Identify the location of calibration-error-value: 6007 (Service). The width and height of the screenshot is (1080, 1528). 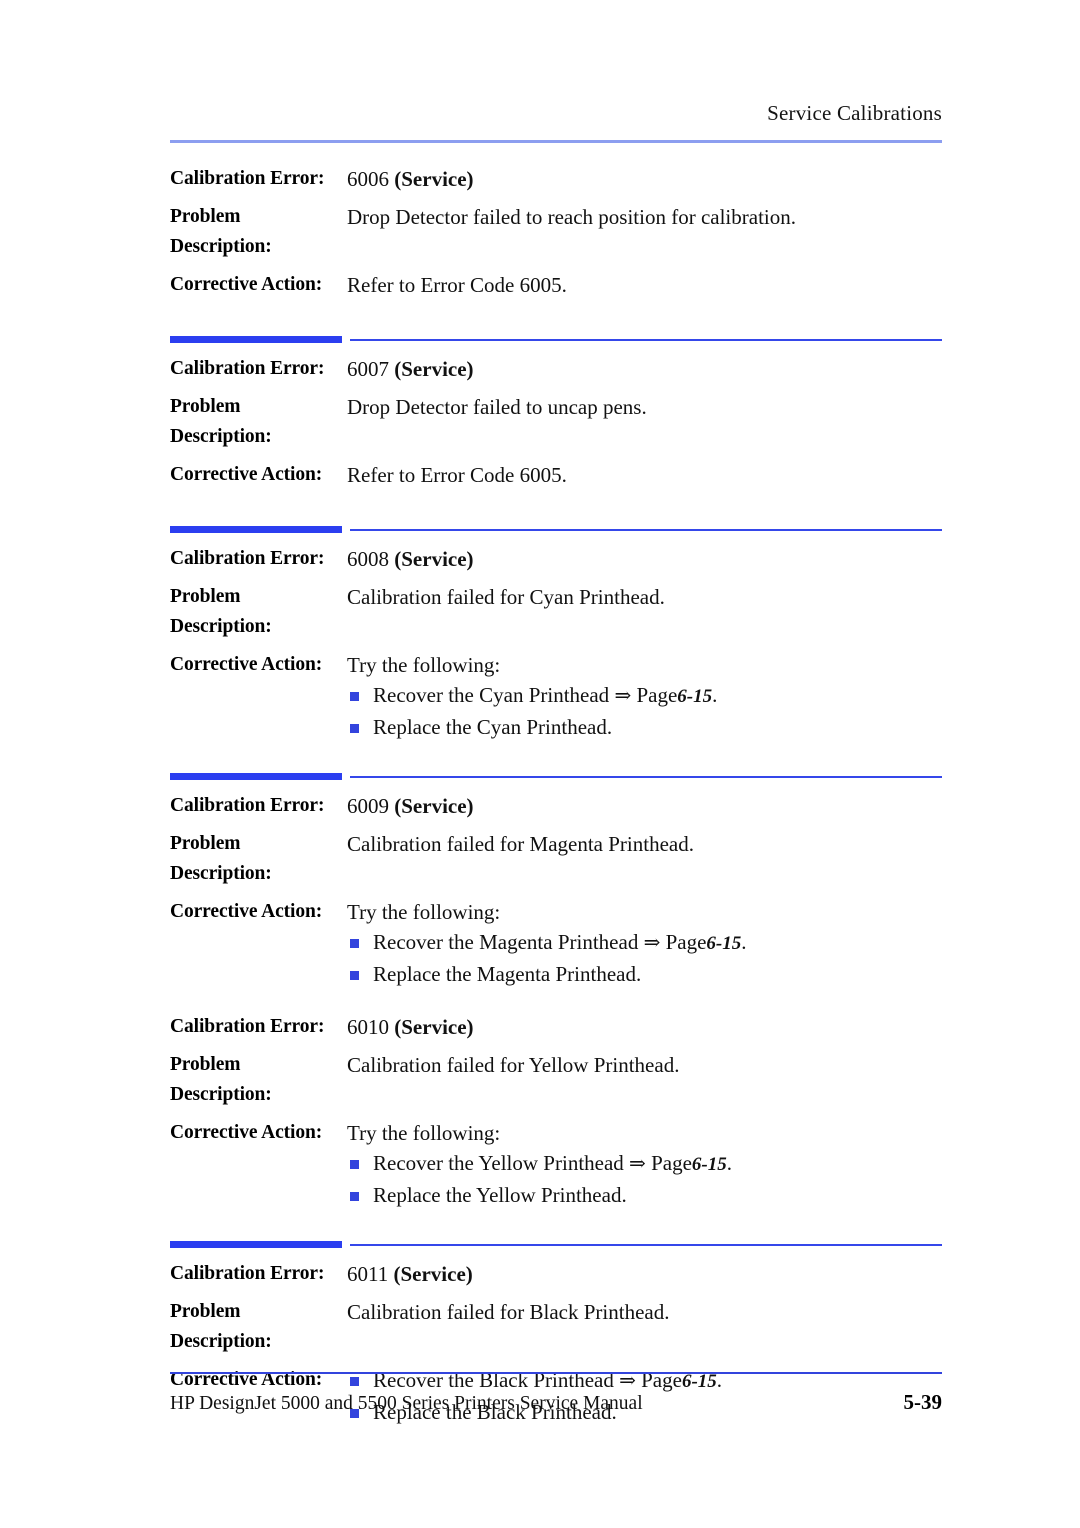
(644, 369).